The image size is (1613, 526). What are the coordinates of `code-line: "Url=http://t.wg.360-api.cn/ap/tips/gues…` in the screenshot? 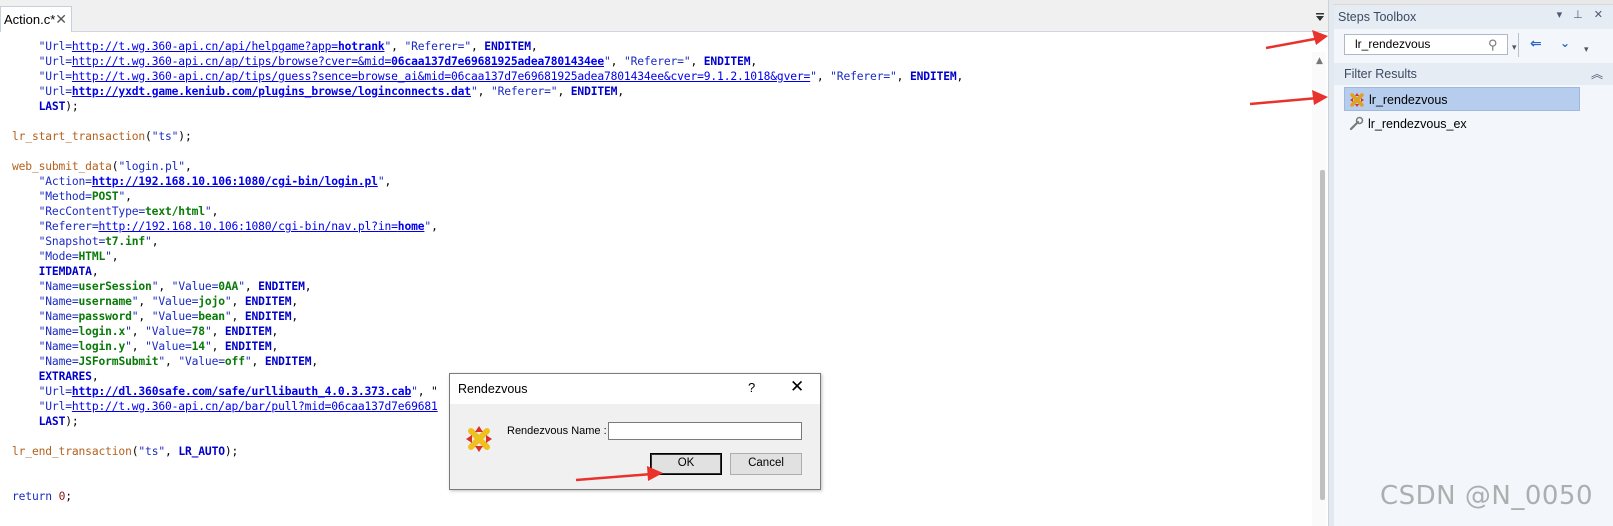 It's located at (661, 76).